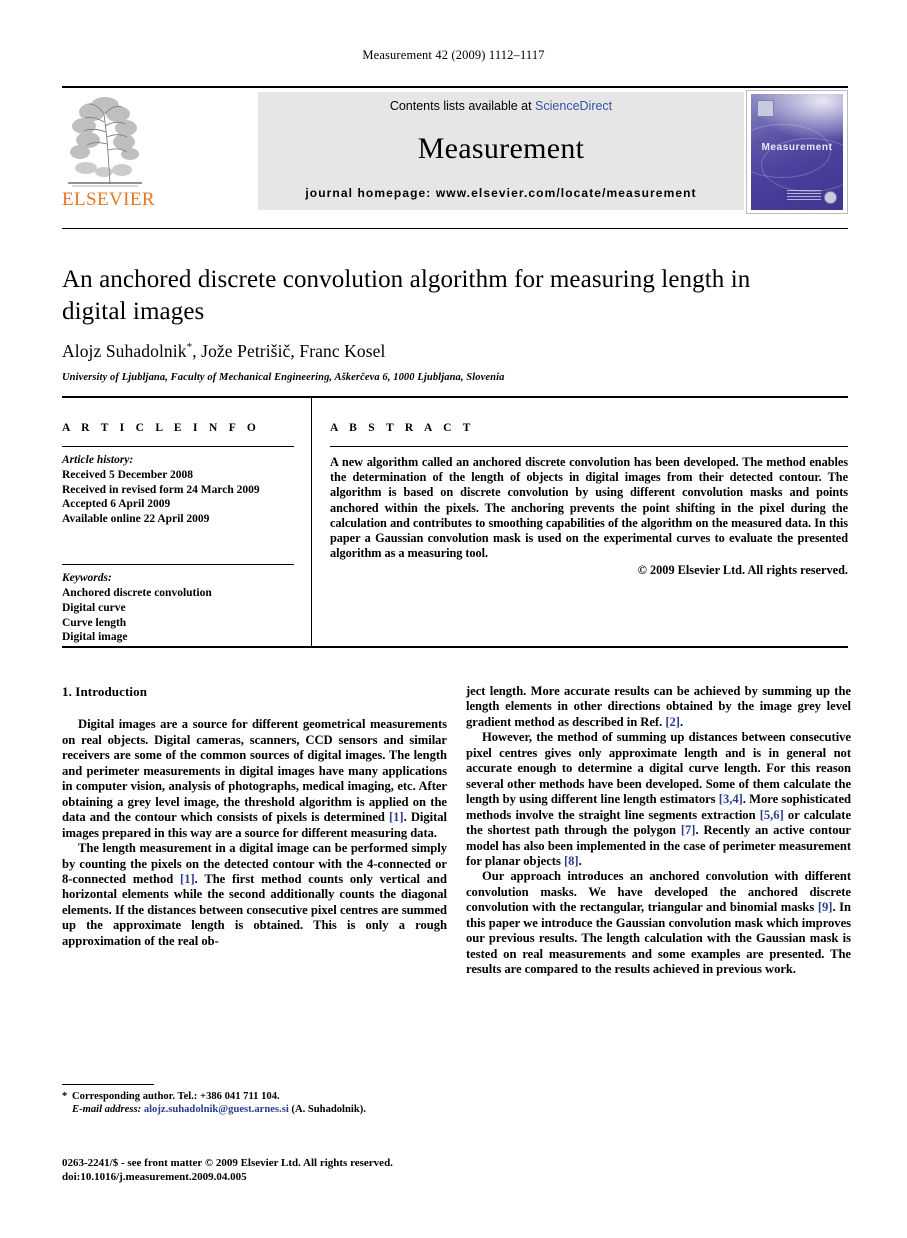  What do you see at coordinates (178, 565) in the screenshot?
I see `keywords-rule` at bounding box center [178, 565].